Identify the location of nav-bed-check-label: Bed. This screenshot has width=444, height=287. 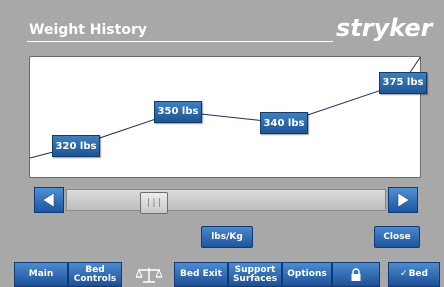
(418, 274).